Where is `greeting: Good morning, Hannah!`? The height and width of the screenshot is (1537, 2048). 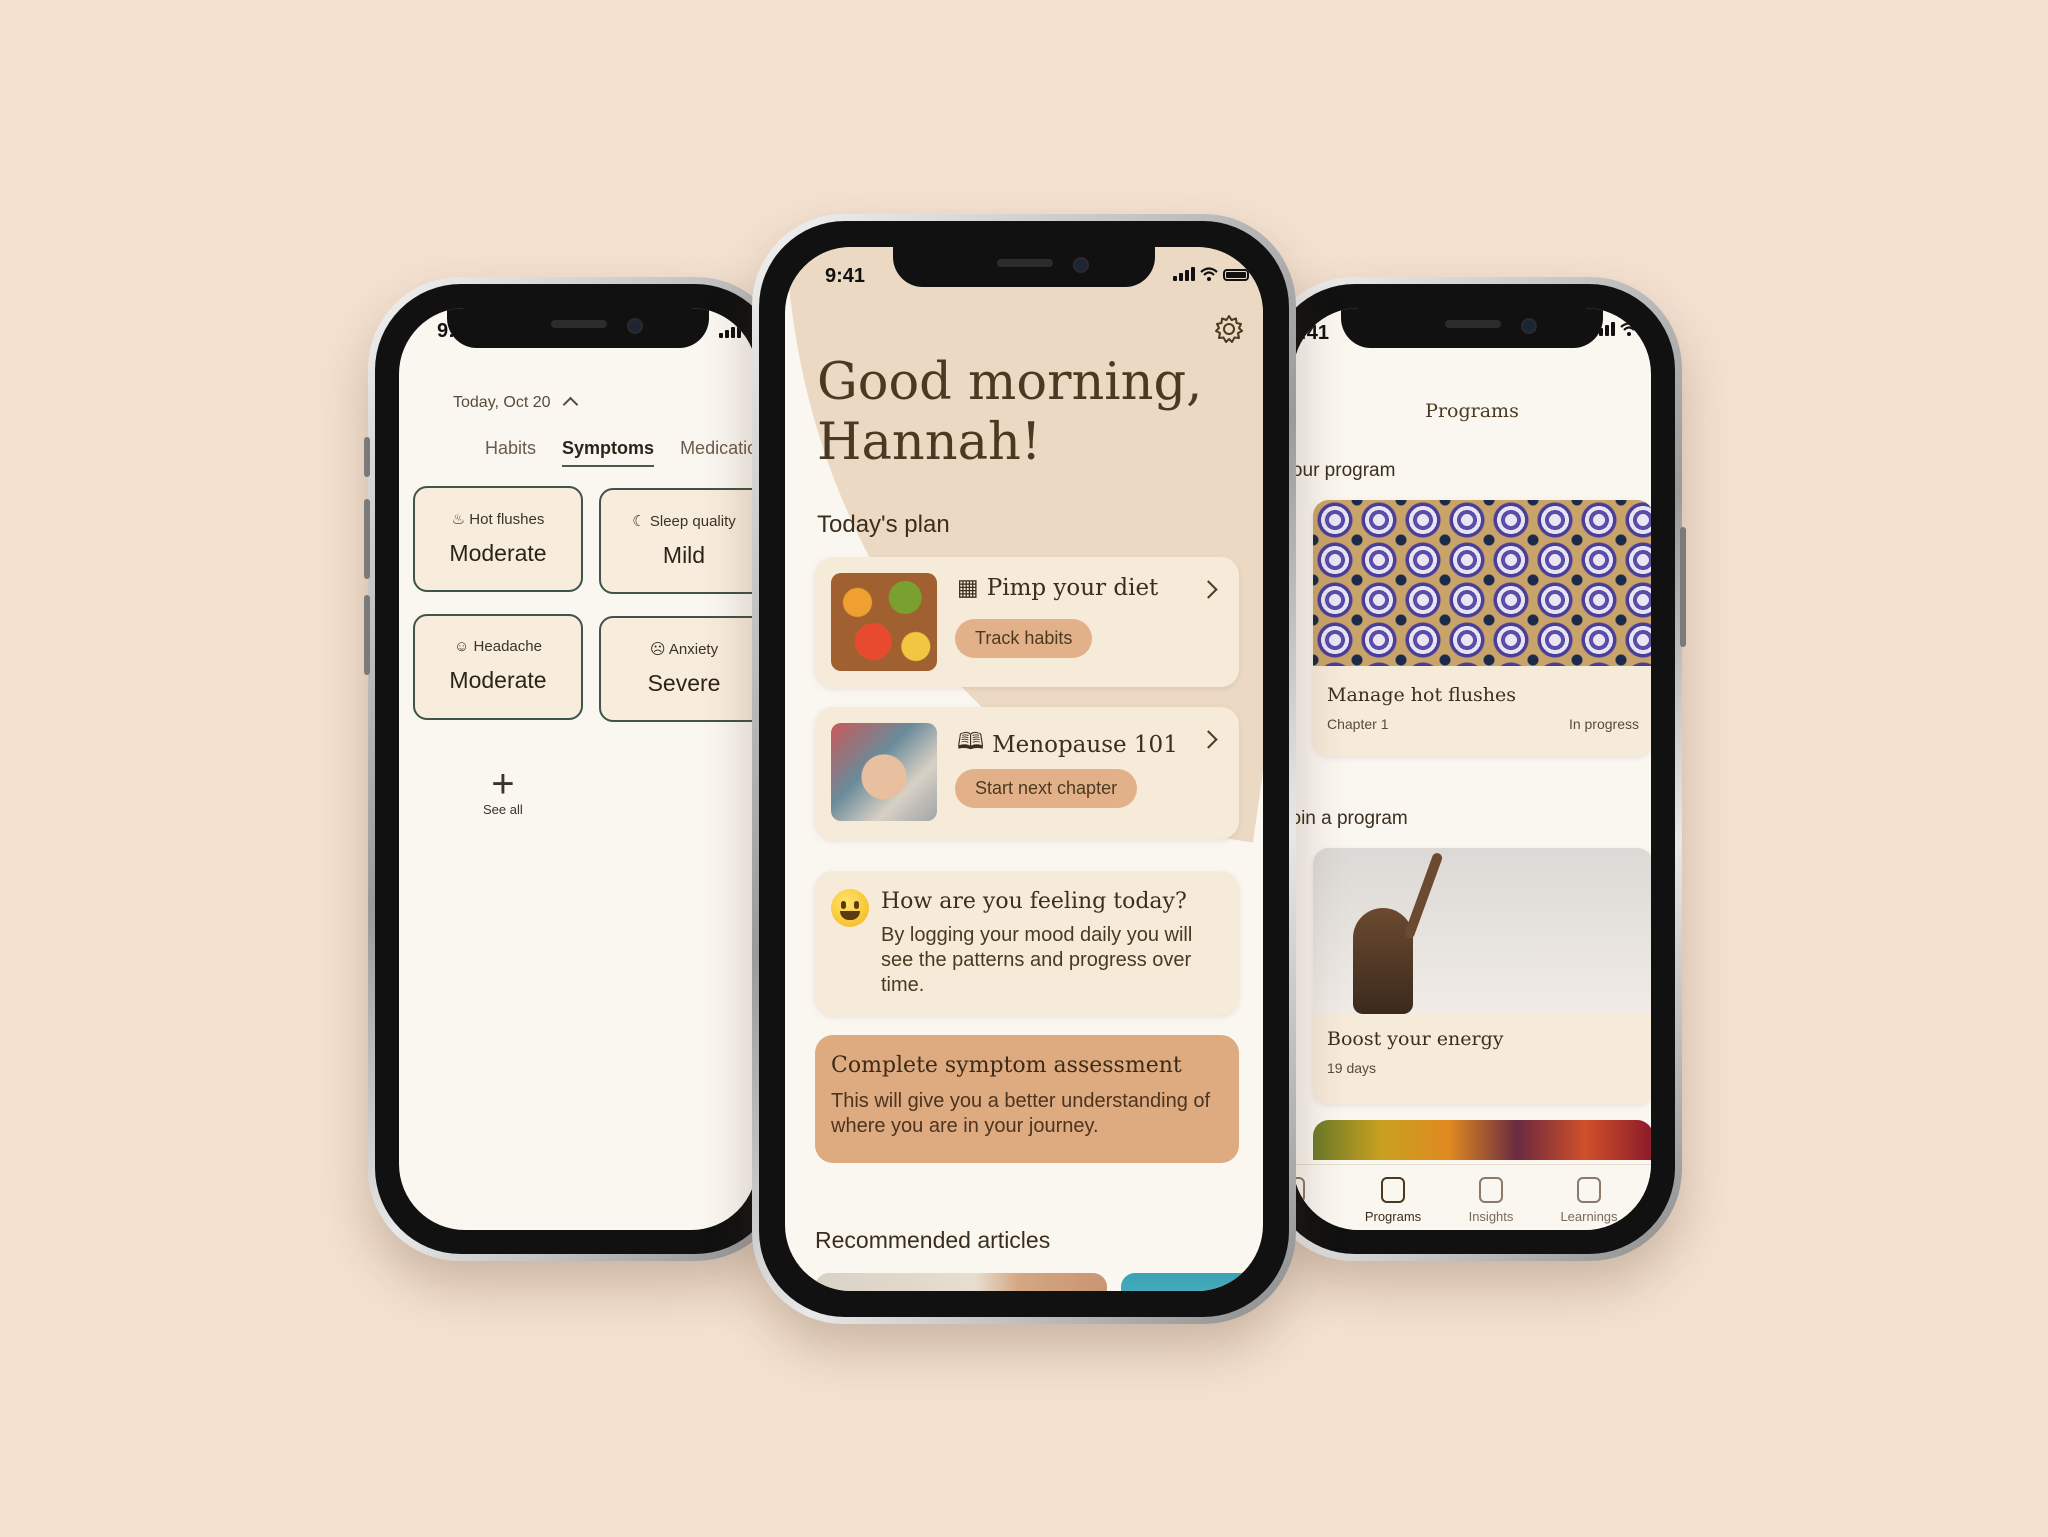
greeting: Good morning, Hannah! is located at coordinates (1010, 412).